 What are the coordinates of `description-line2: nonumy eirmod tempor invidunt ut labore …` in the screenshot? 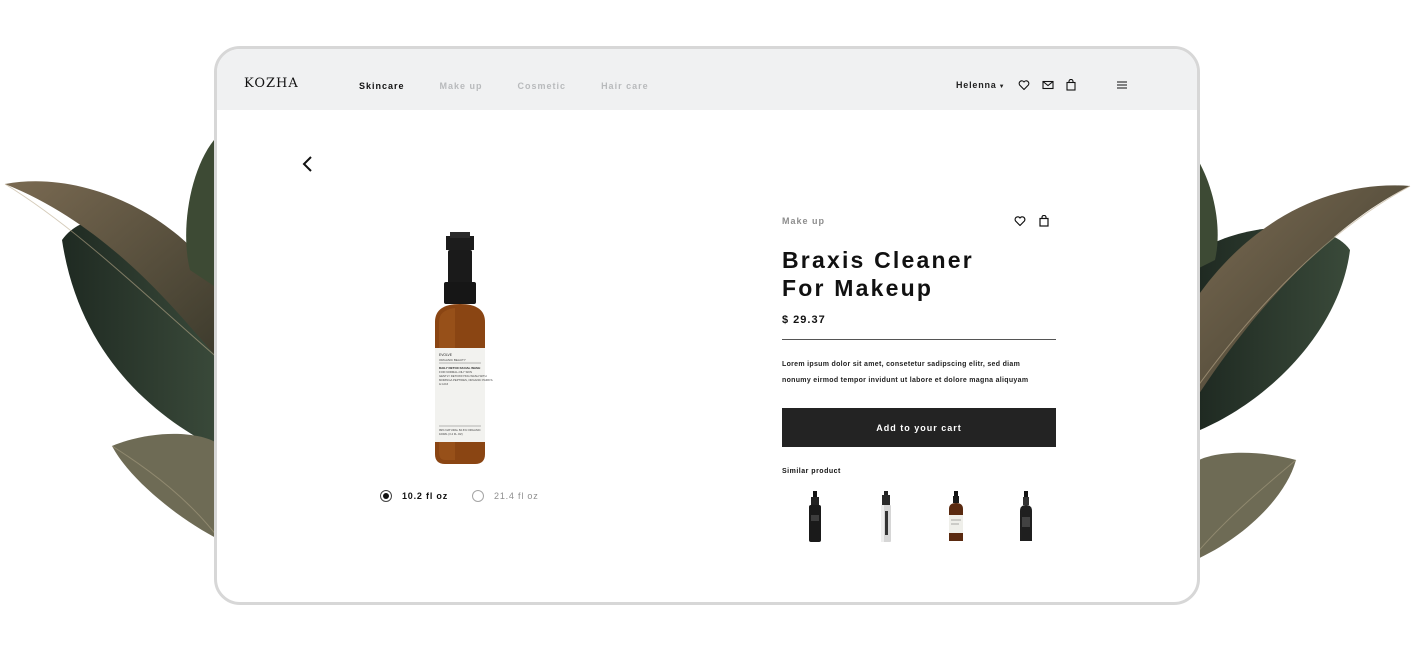 It's located at (905, 380).